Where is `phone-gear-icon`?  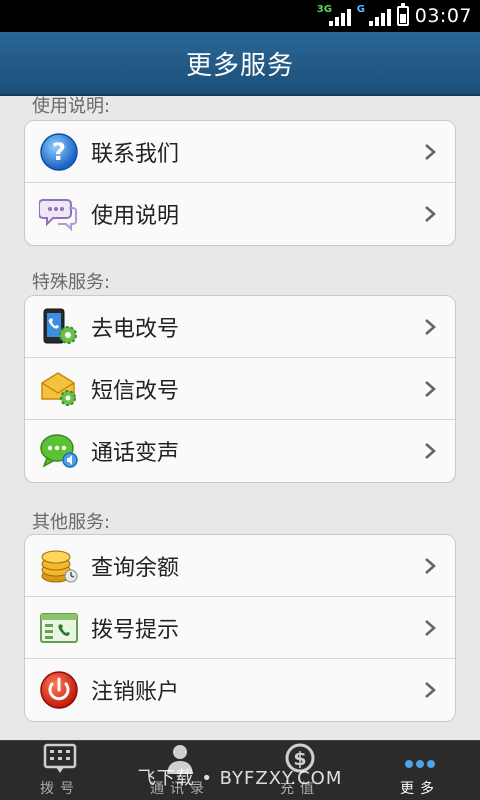 phone-gear-icon is located at coordinates (60, 326).